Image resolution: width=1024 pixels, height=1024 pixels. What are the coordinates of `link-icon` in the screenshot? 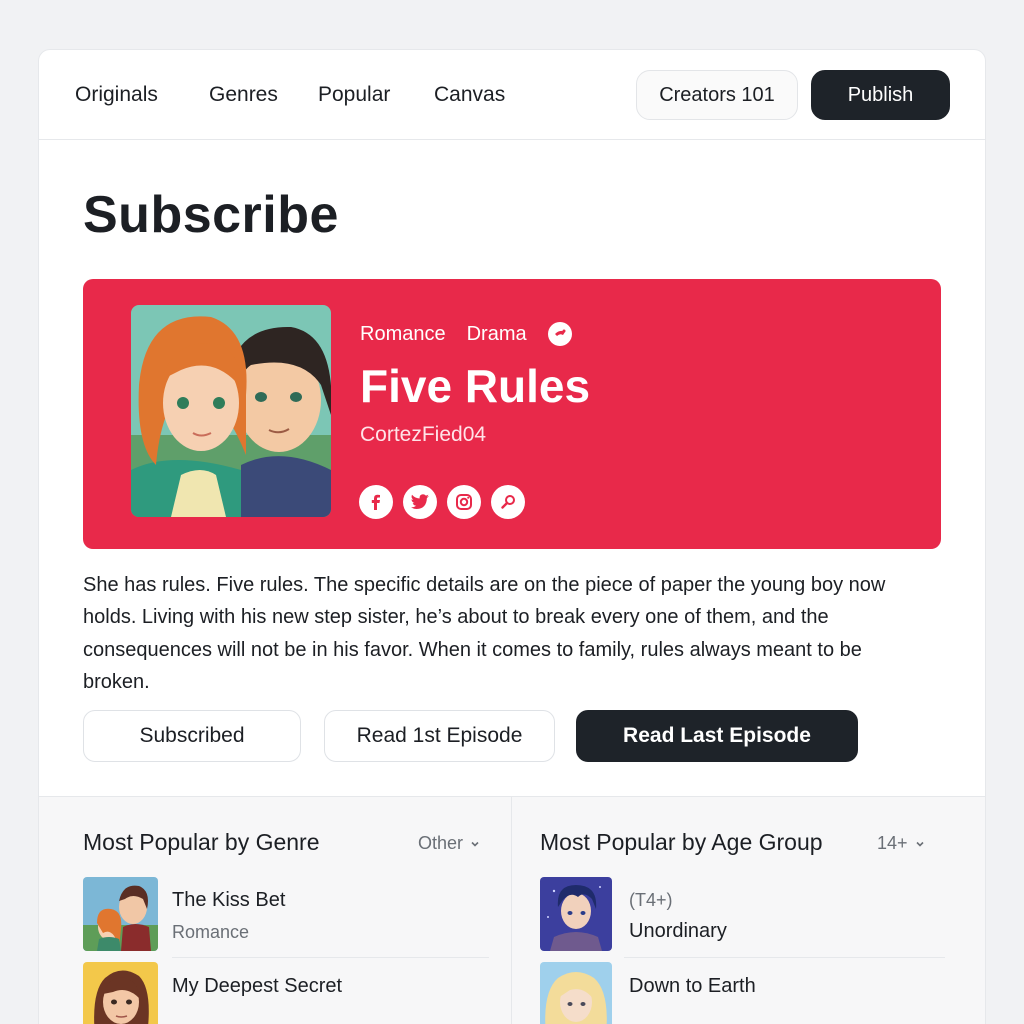 It's located at (508, 502).